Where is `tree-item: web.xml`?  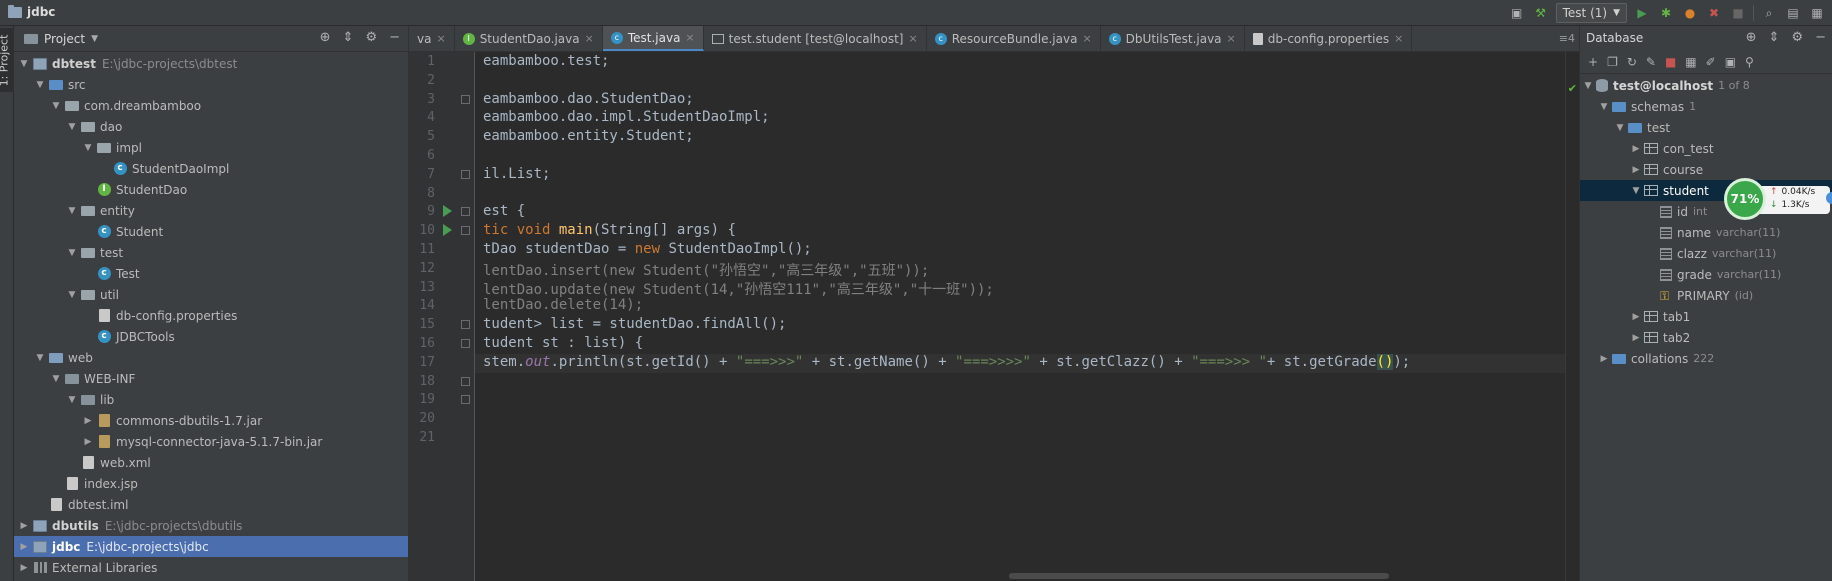 tree-item: web.xml is located at coordinates (211, 462).